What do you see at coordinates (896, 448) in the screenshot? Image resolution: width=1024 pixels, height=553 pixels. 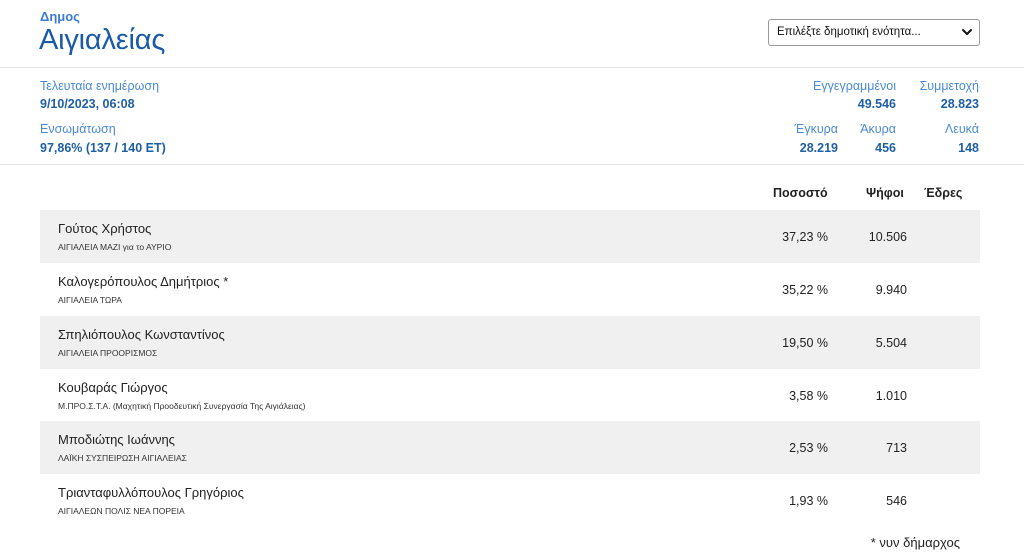 I see `candidate-votes: 713` at bounding box center [896, 448].